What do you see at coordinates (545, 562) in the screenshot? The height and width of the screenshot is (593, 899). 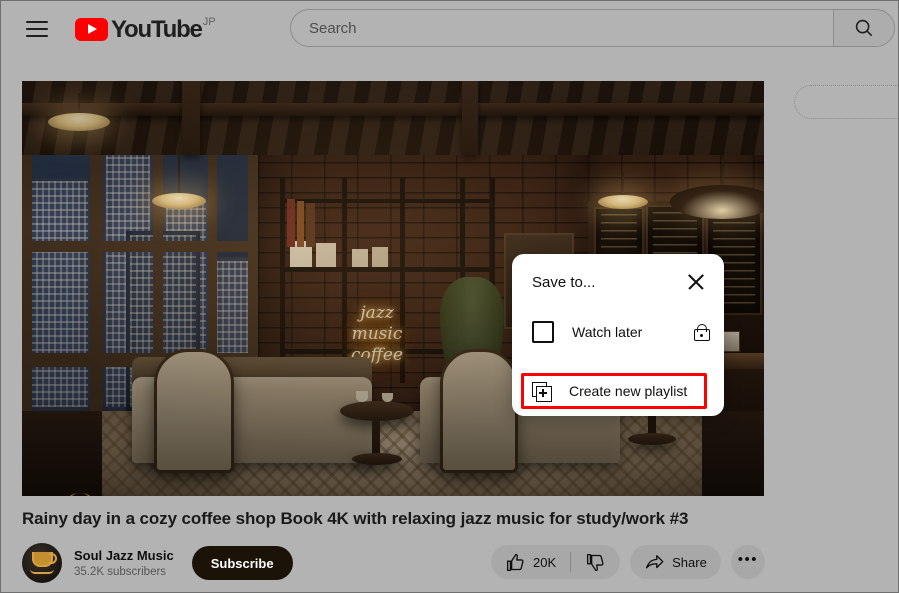 I see `like-count: 20K` at bounding box center [545, 562].